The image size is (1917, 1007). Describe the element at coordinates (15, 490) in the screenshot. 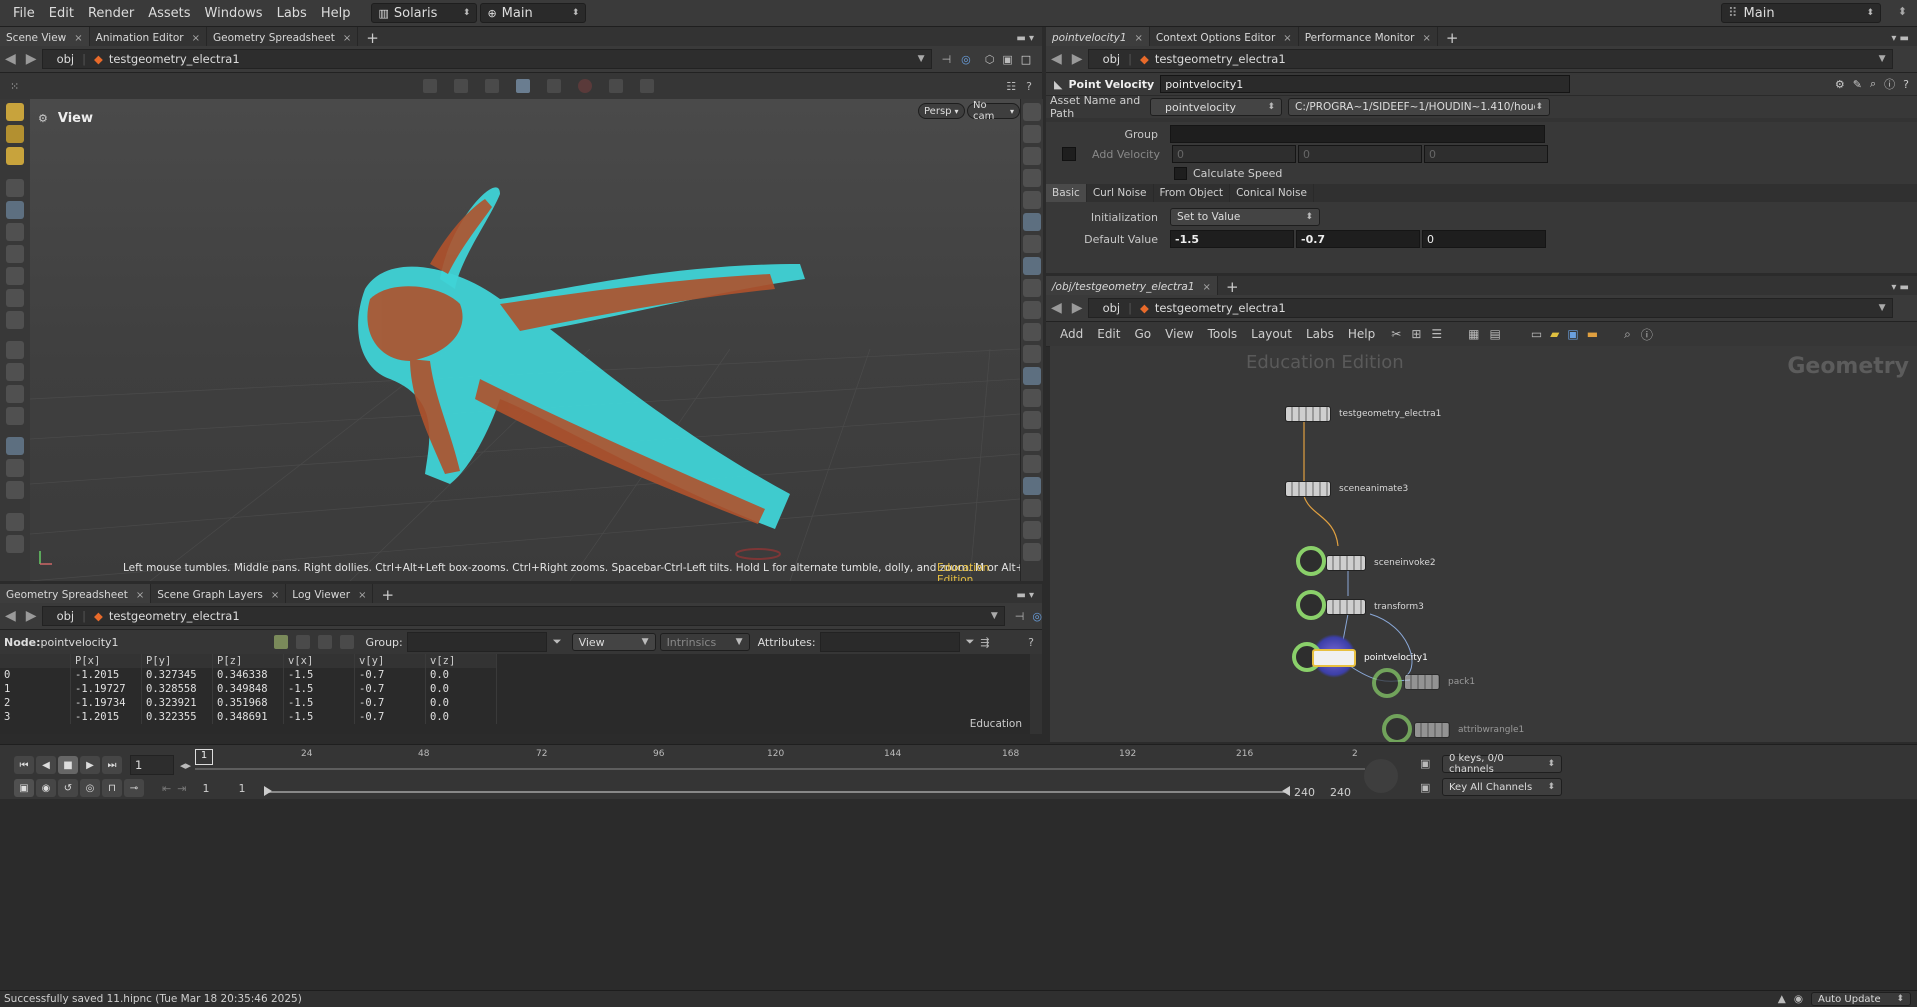

I see `cloud-icon` at that location.